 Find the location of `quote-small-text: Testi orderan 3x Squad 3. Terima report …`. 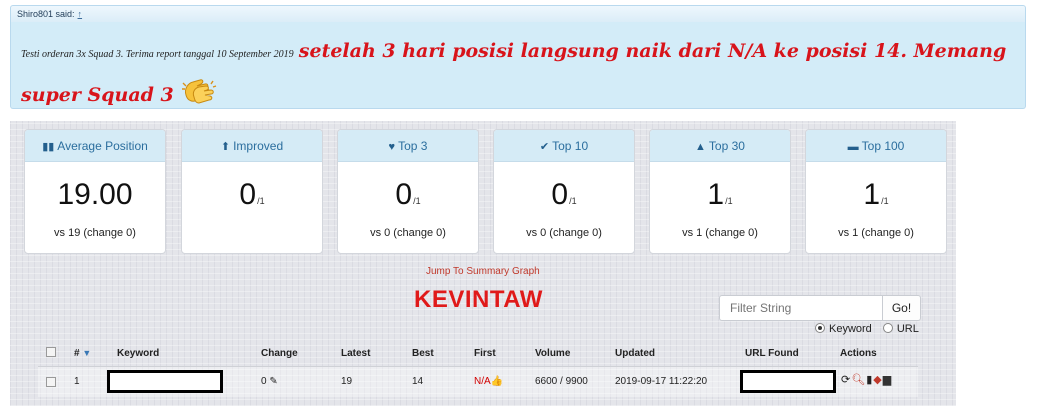

quote-small-text: Testi orderan 3x Squad 3. Terima report … is located at coordinates (157, 54).